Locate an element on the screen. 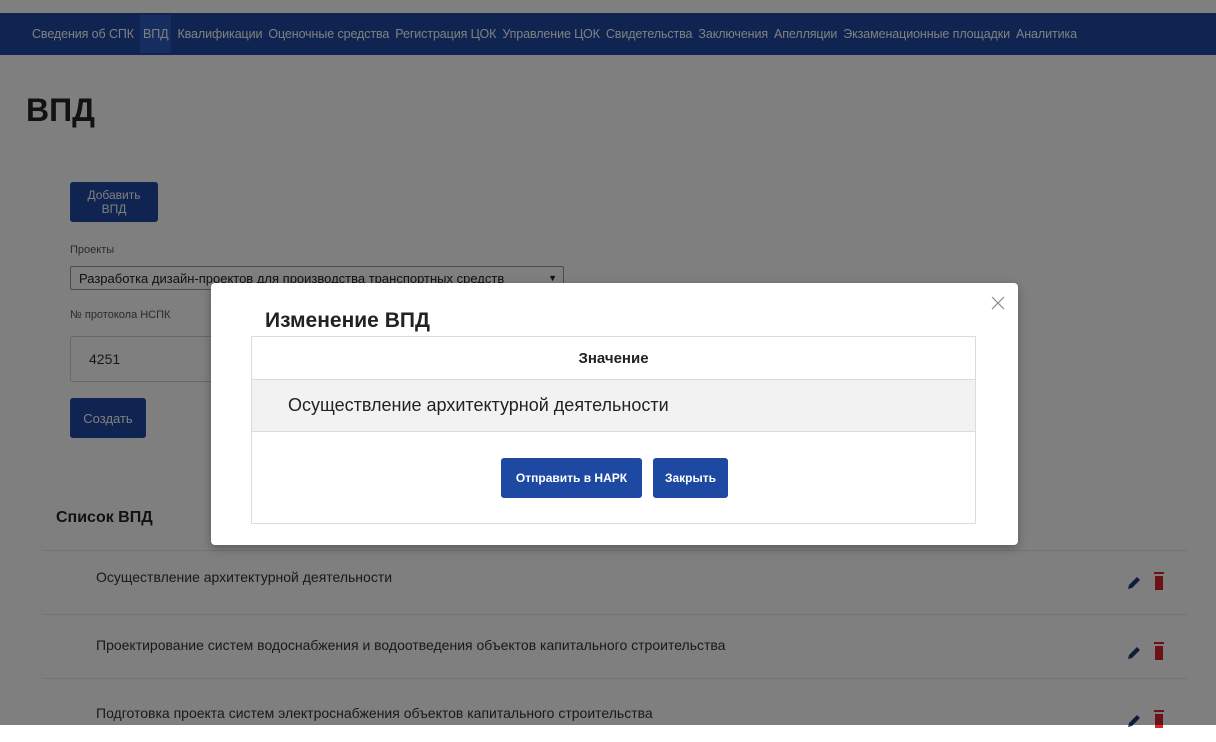 The image size is (1216, 742). send-to-nark-button: Отправить в НАРК is located at coordinates (571, 478).